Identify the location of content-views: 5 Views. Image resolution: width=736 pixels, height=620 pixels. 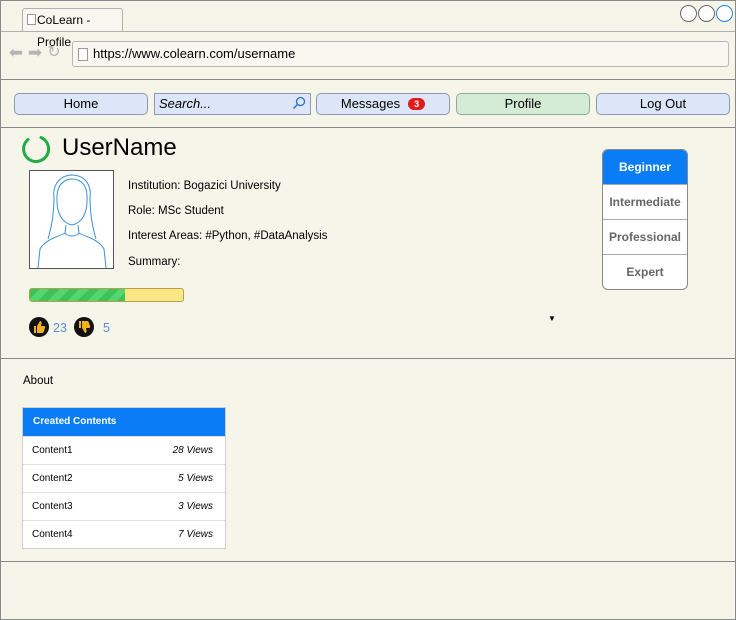
(195, 478).